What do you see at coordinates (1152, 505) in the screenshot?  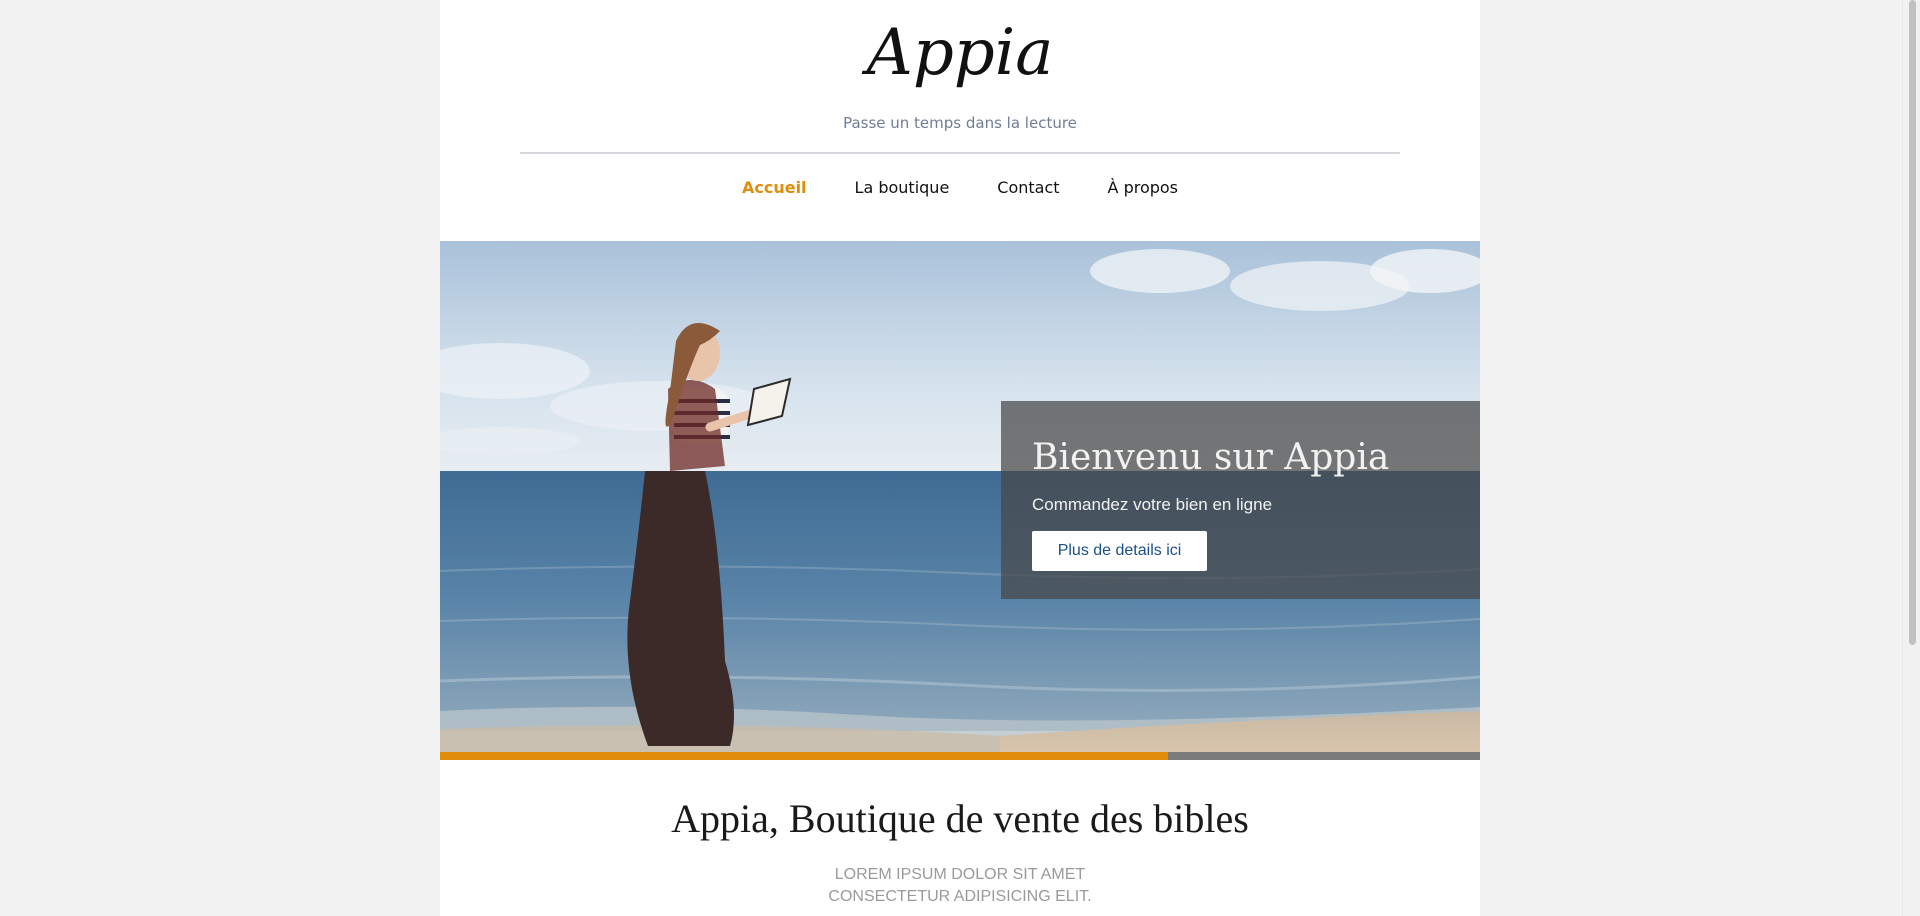 I see `hero-subtitle: Commandez votre bien en ligne` at bounding box center [1152, 505].